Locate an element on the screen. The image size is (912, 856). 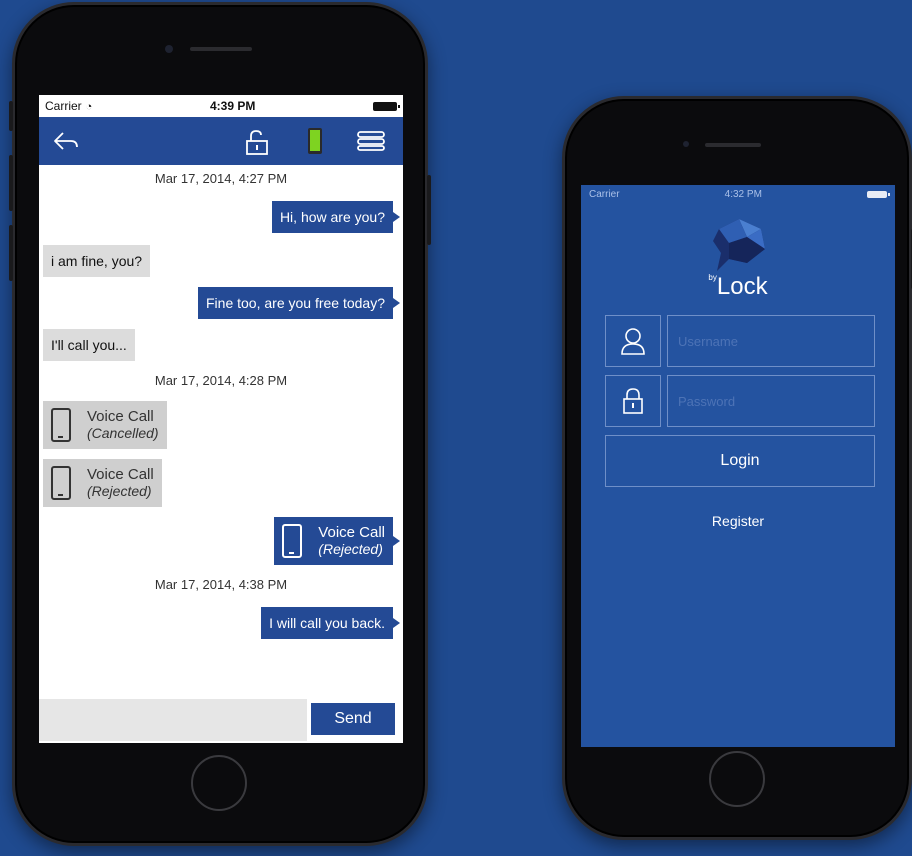
chat-navbar is located at coordinates (221, 141).